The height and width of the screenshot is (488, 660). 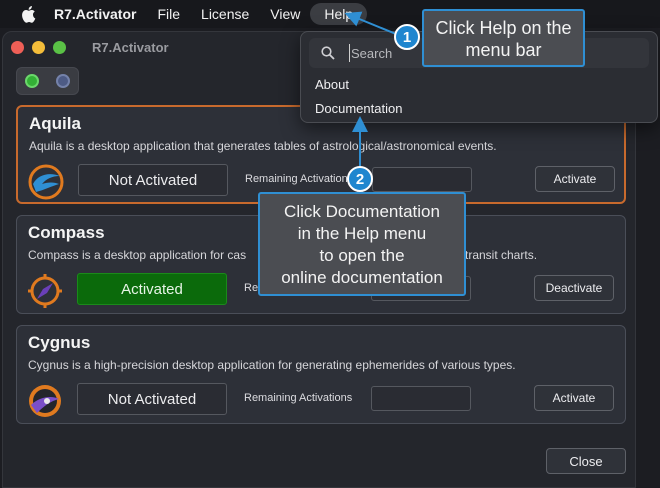 I want to click on callout-1: Click Help on the menu bar, so click(x=503, y=38).